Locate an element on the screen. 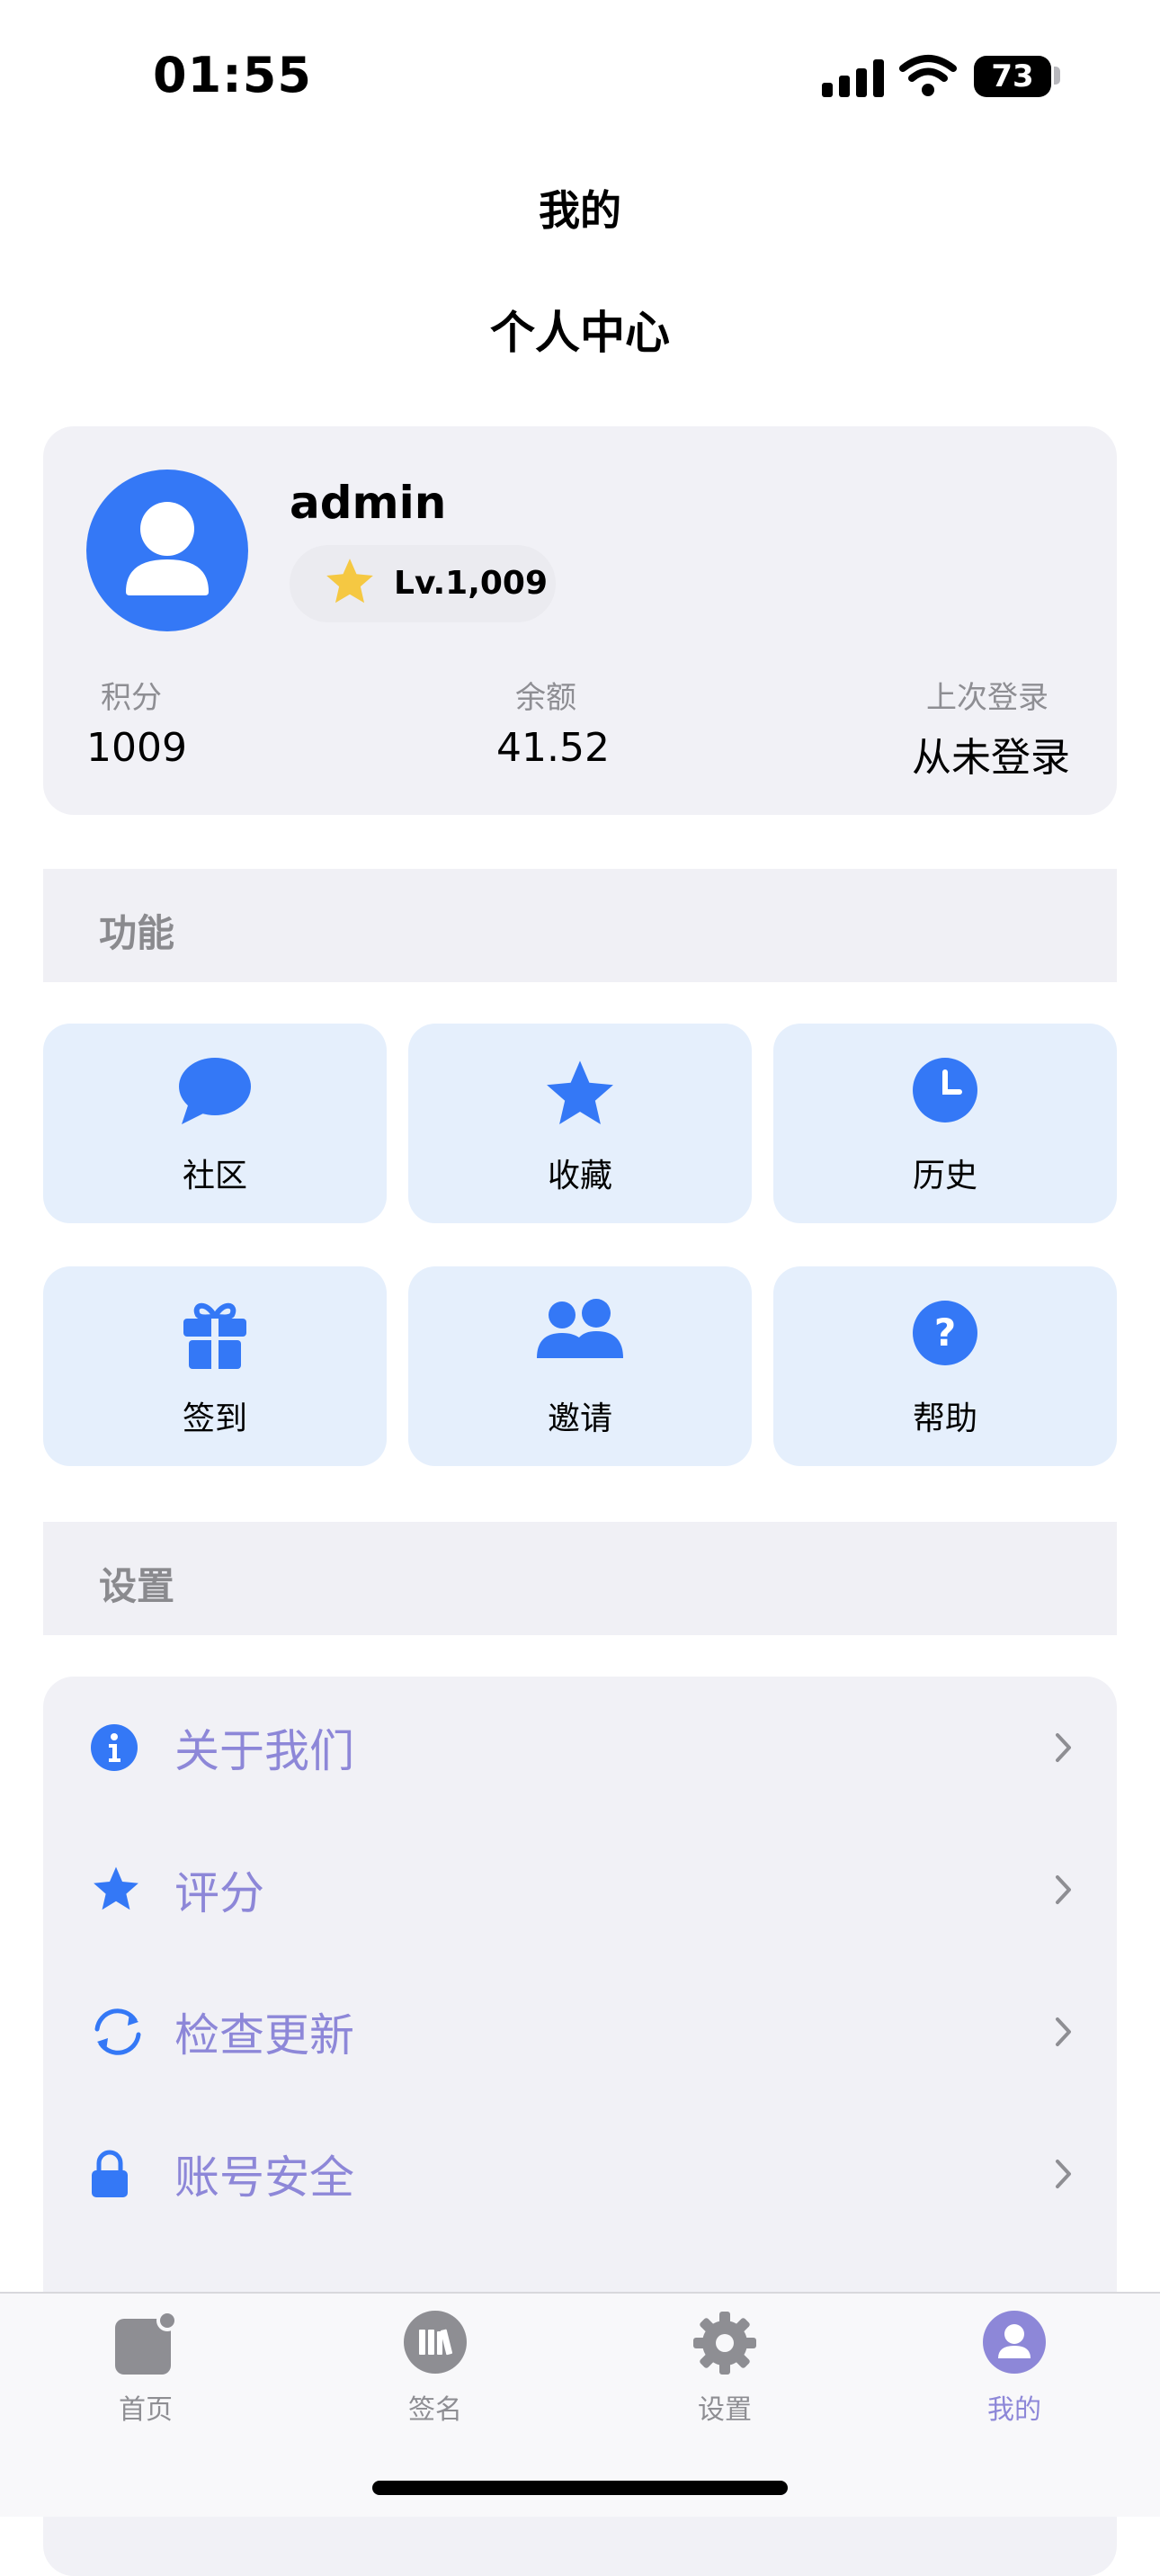 The image size is (1160, 2576). feature-label: 签到 is located at coordinates (214, 1418).